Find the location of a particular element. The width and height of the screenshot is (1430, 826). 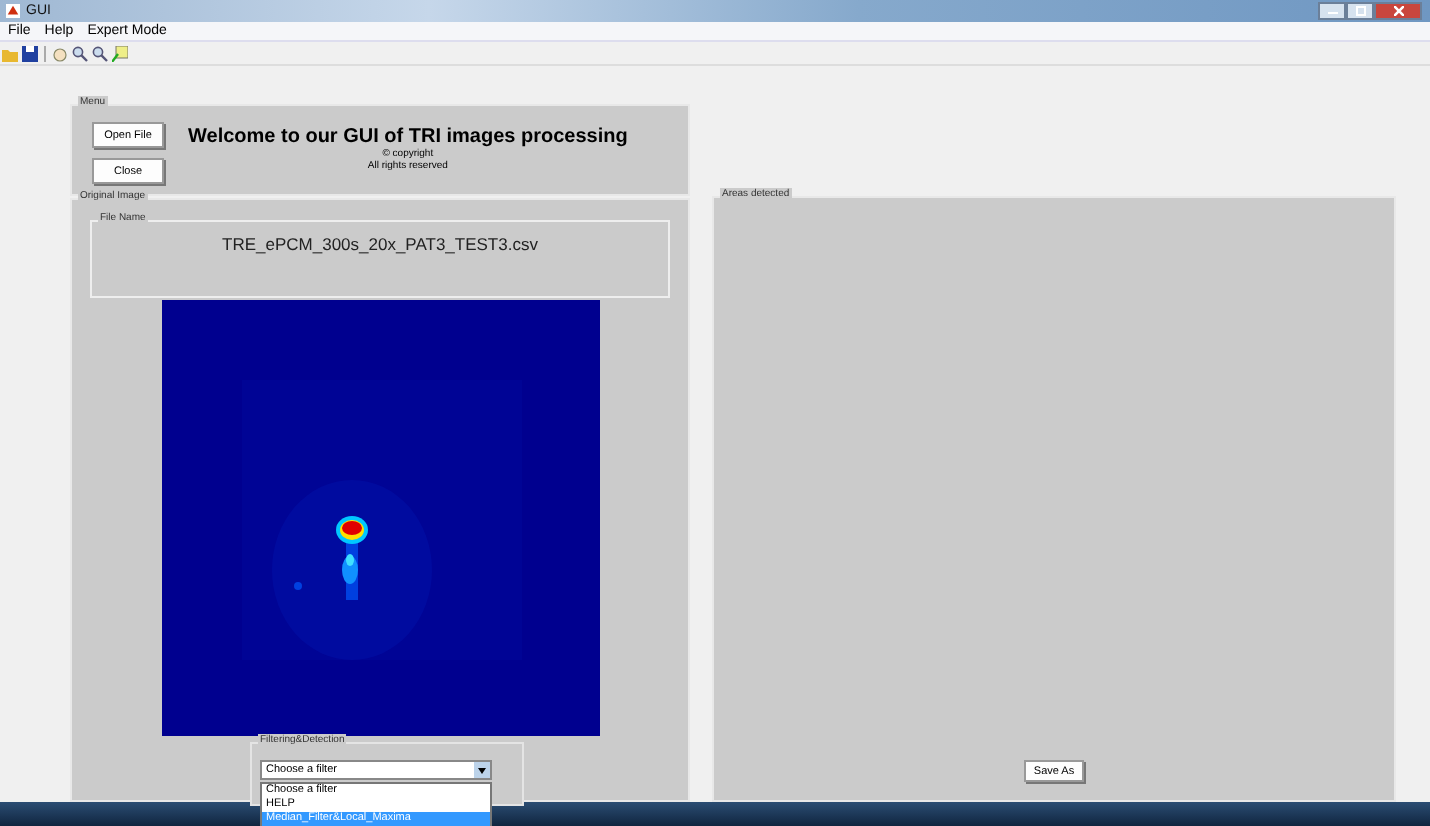

maximize-button is located at coordinates (1360, 11).